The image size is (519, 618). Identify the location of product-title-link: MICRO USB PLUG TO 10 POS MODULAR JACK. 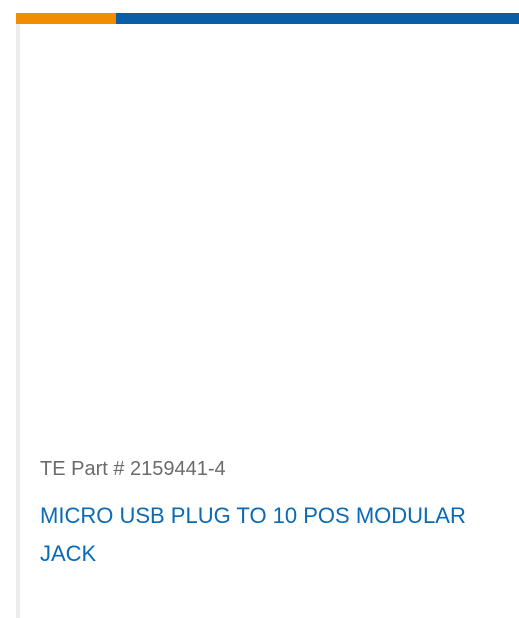
(255, 535).